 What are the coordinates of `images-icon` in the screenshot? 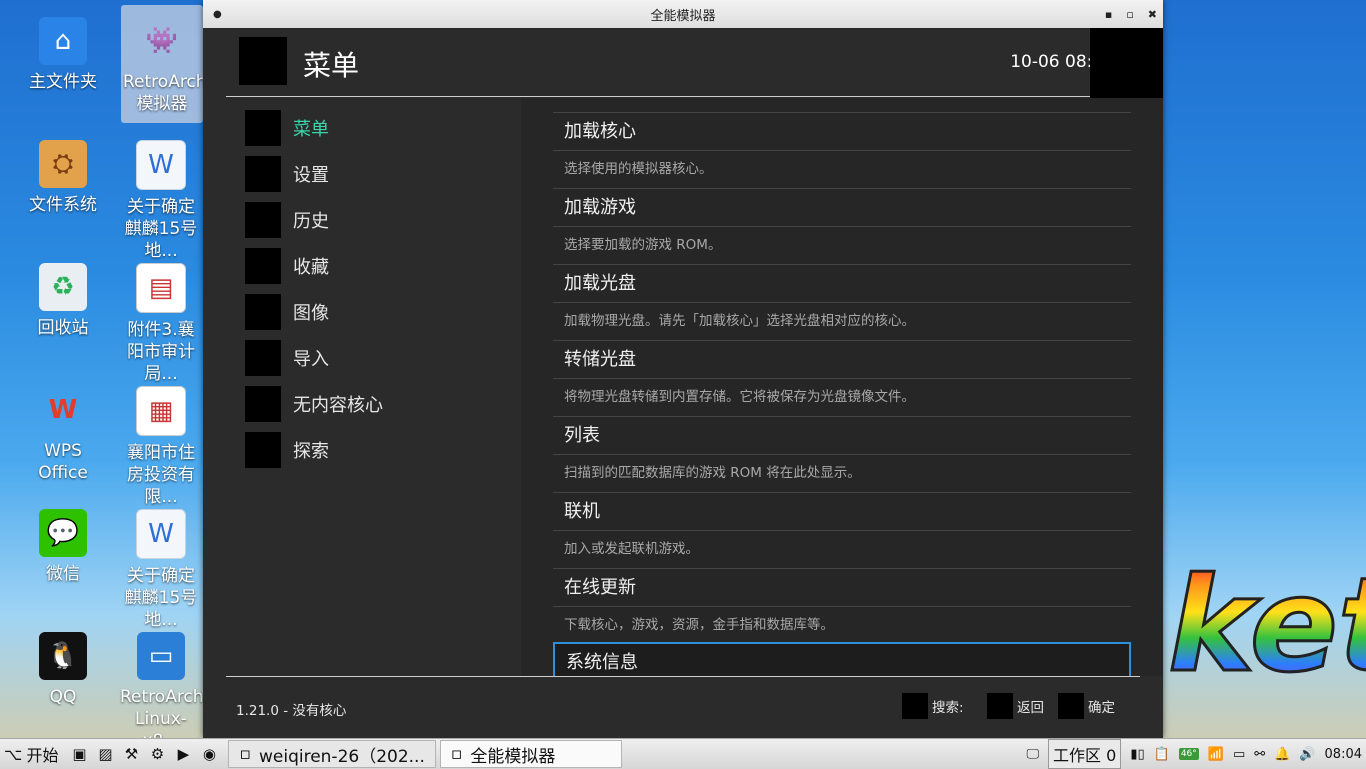 It's located at (263, 312).